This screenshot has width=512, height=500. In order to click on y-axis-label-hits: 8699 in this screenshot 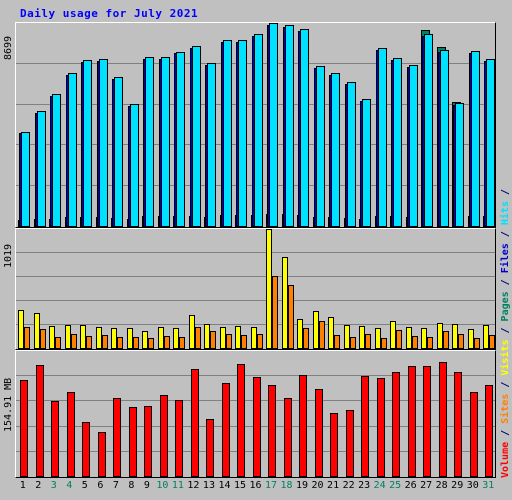, I will do `click(8, 47)`.